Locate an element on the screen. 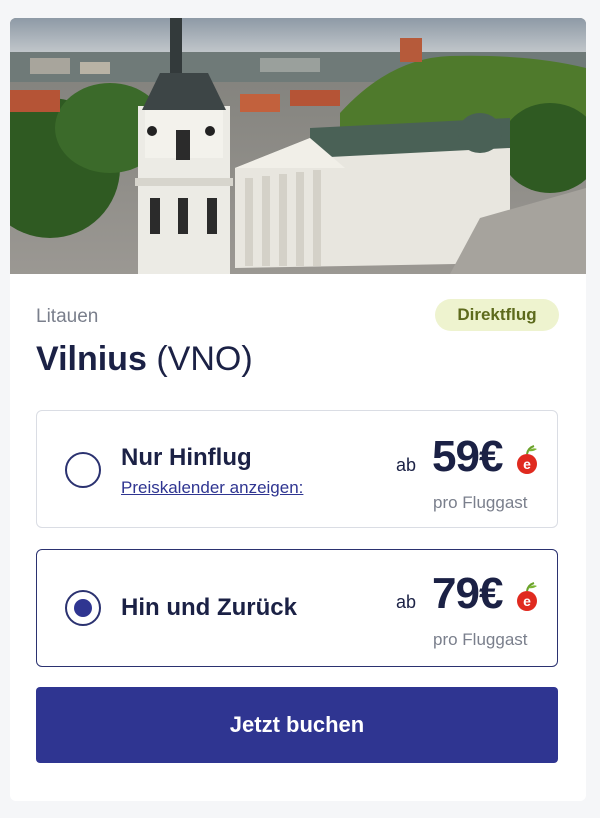 The height and width of the screenshot is (818, 600). country-label: Litauen is located at coordinates (67, 316).